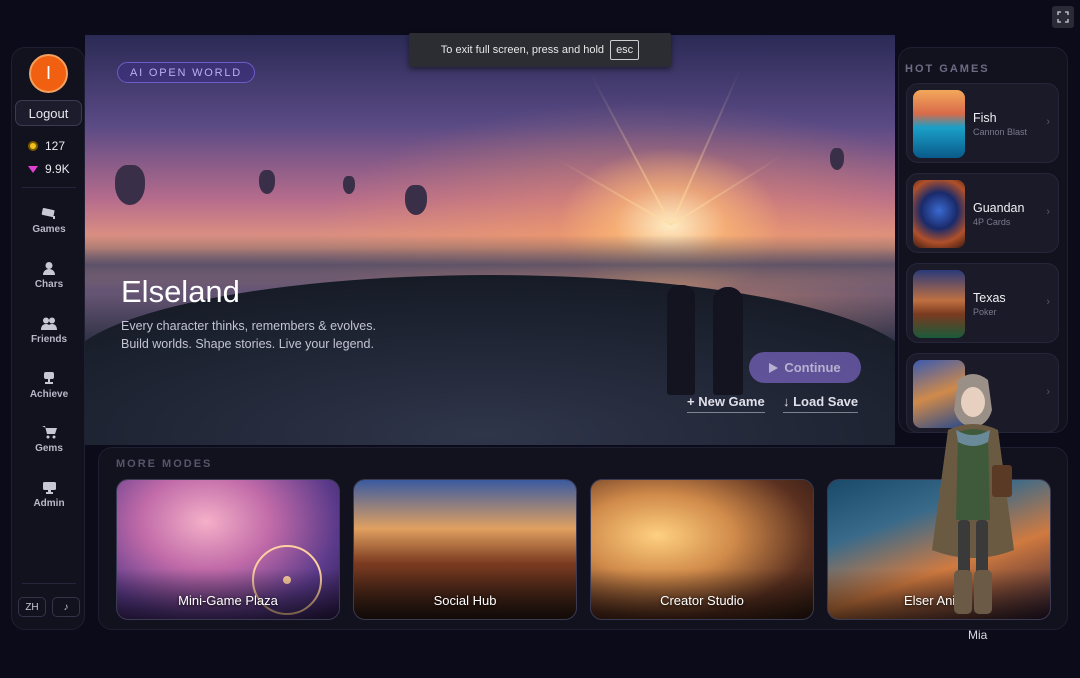 The image size is (1080, 678). I want to click on continue-label: Continue, so click(812, 367).